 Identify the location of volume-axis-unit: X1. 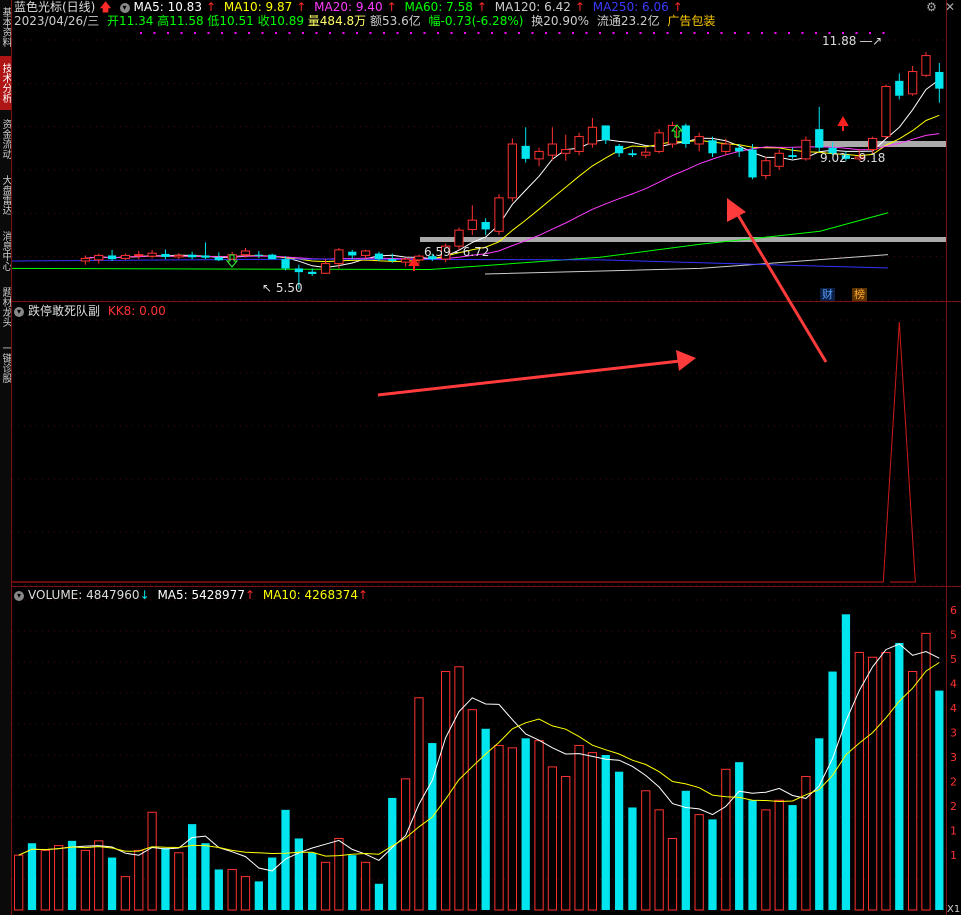
(953, 909).